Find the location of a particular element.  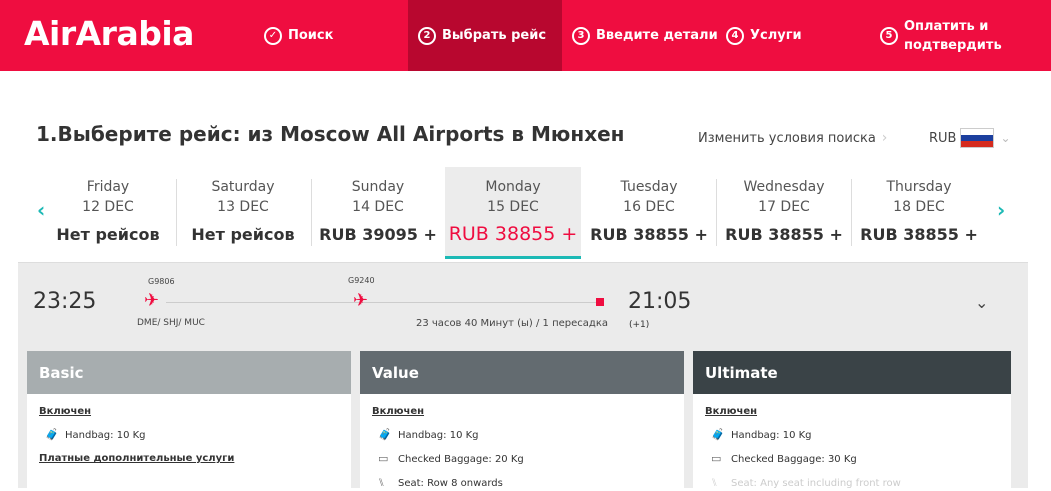

step-enter-details: 3 Введите детали is located at coordinates (645, 35).